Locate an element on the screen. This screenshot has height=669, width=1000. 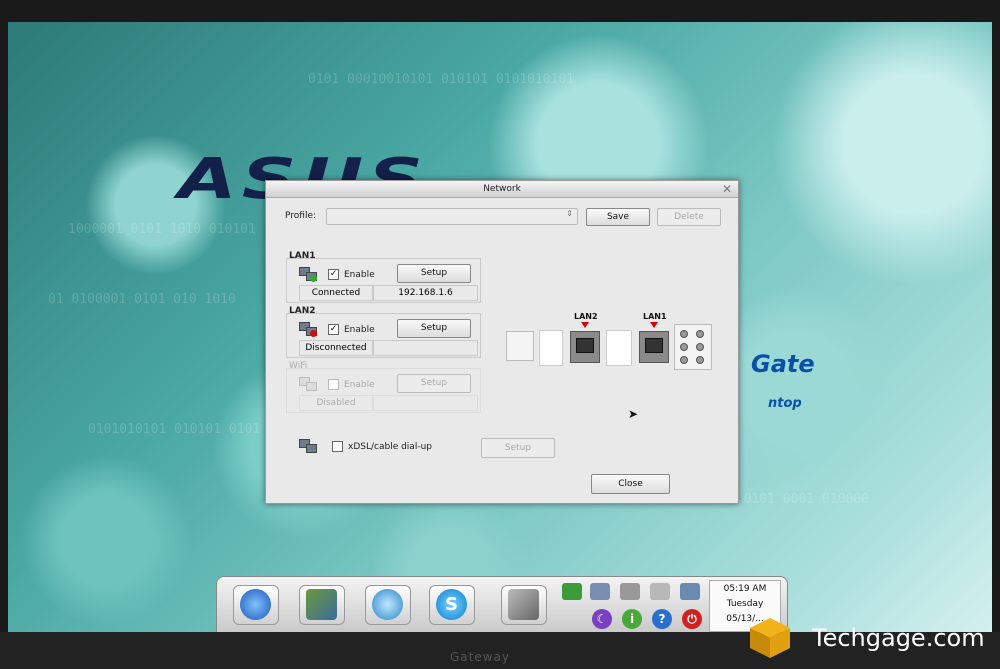
lan2-port-icon is located at coordinates (585, 347).